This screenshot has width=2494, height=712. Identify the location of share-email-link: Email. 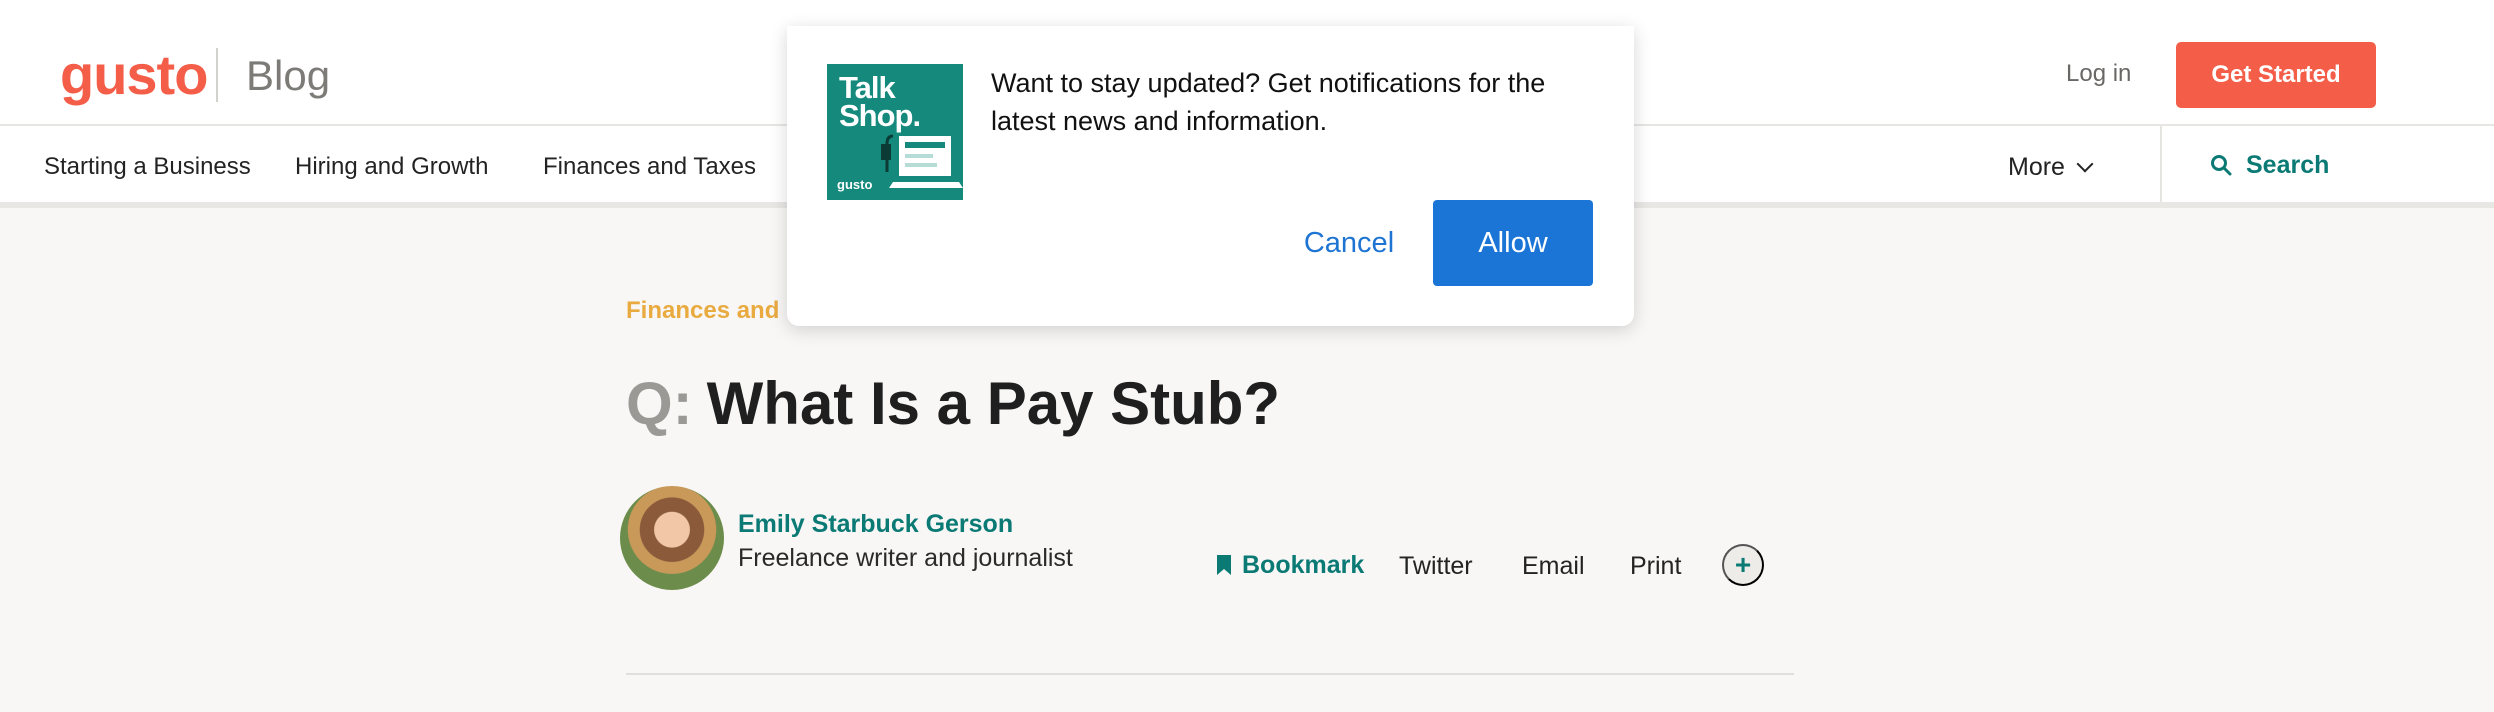
(1553, 566).